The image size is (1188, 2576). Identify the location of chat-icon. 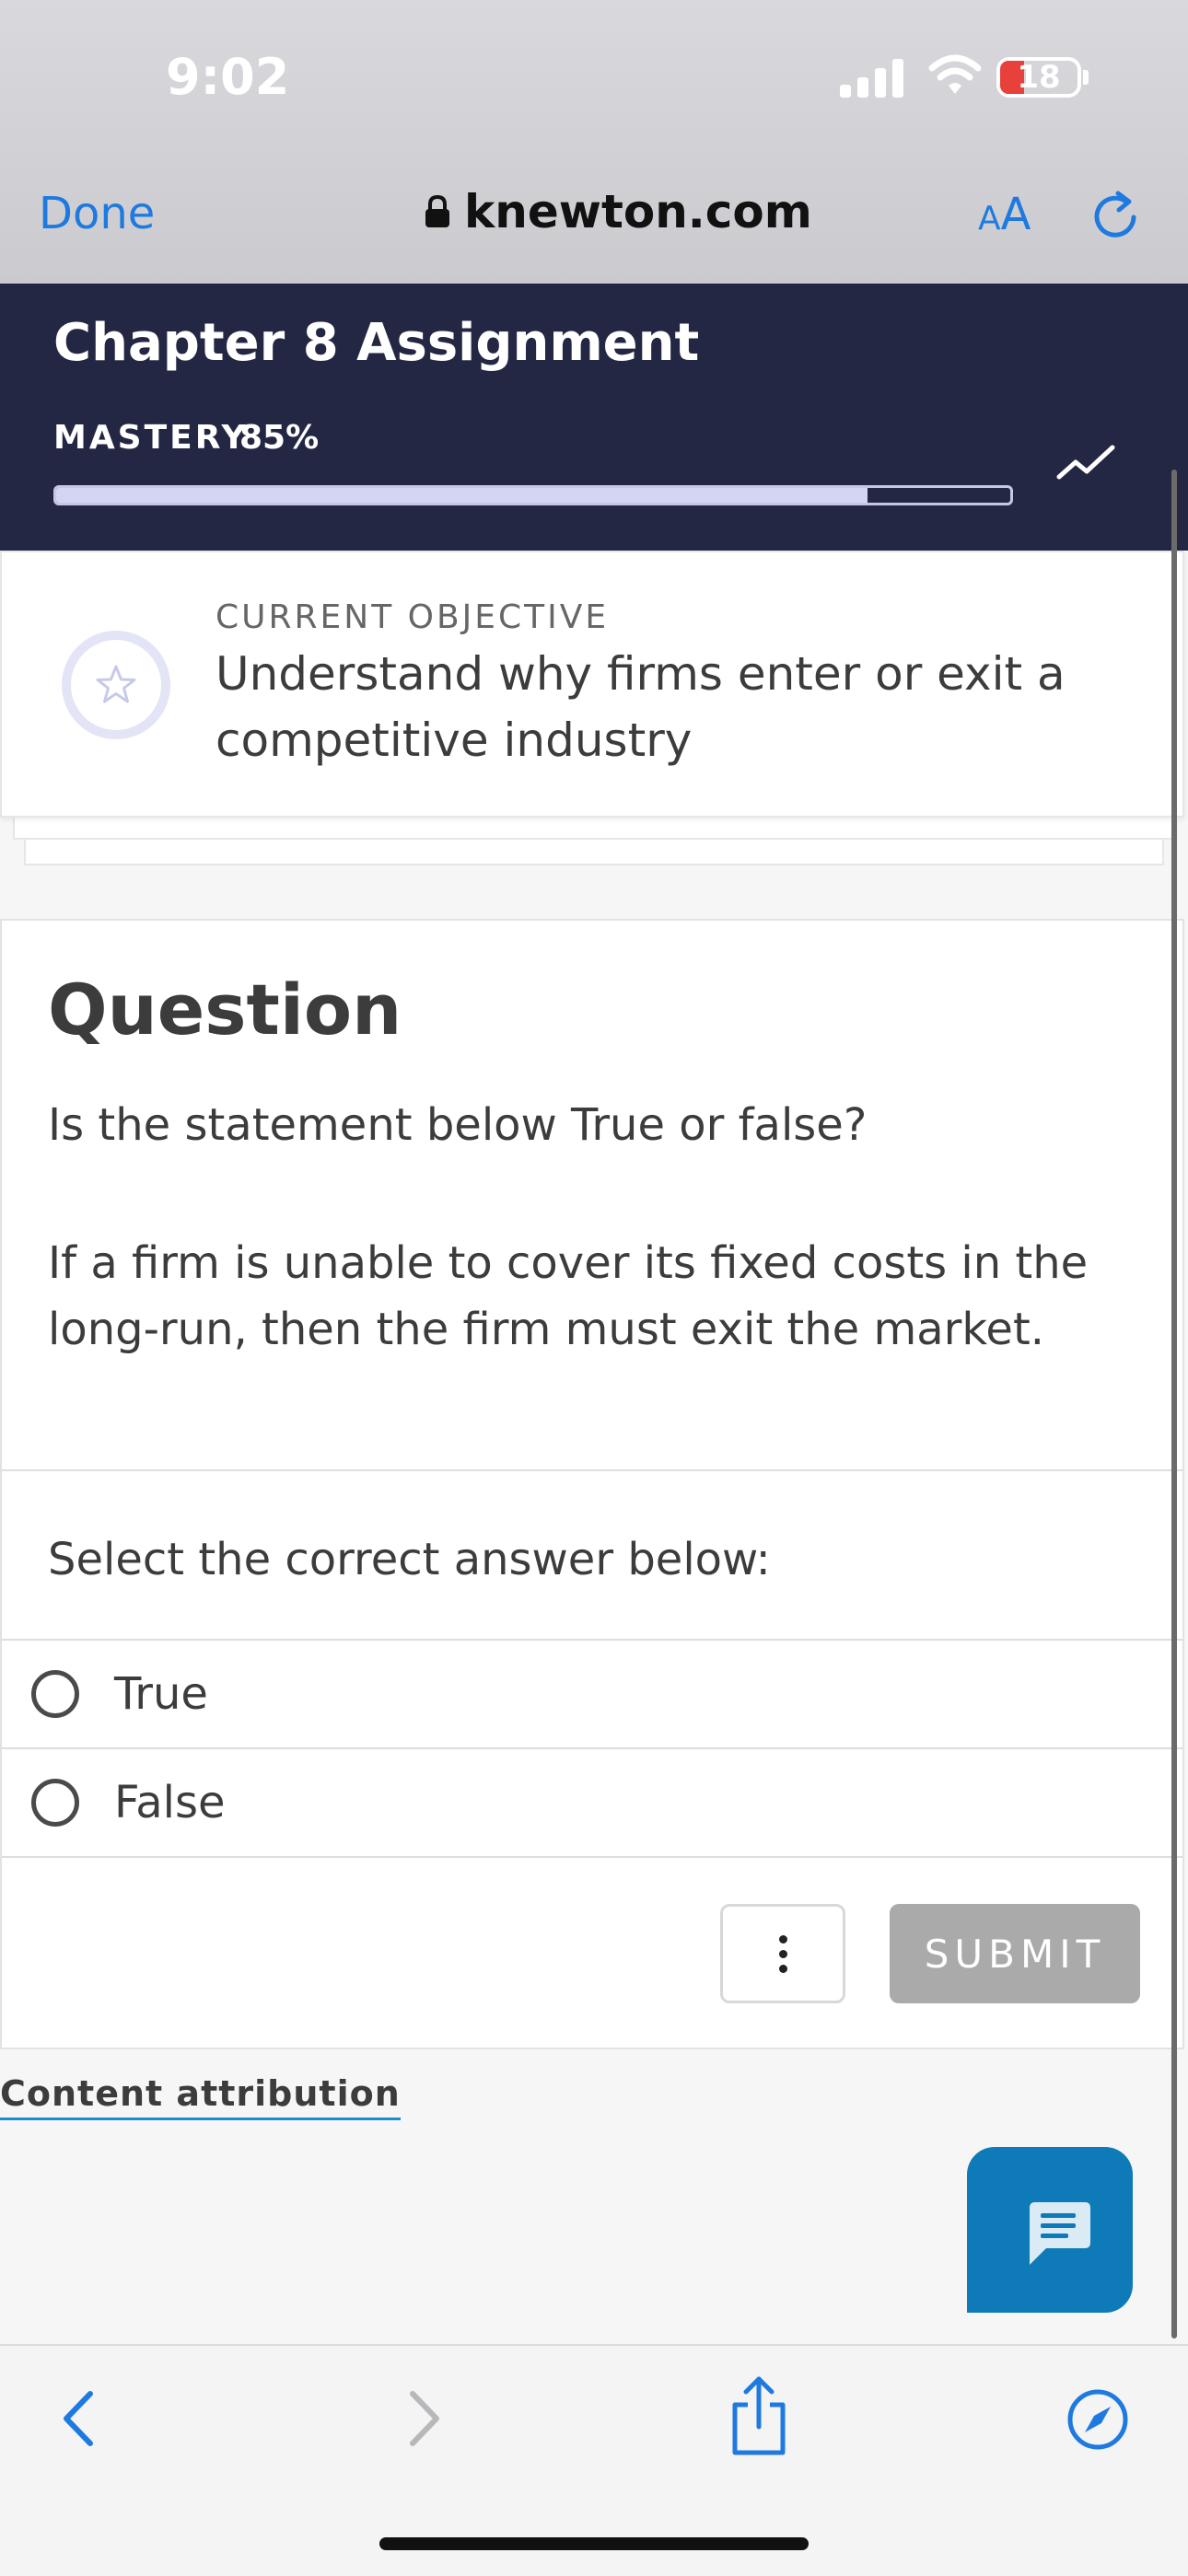
(1060, 2233).